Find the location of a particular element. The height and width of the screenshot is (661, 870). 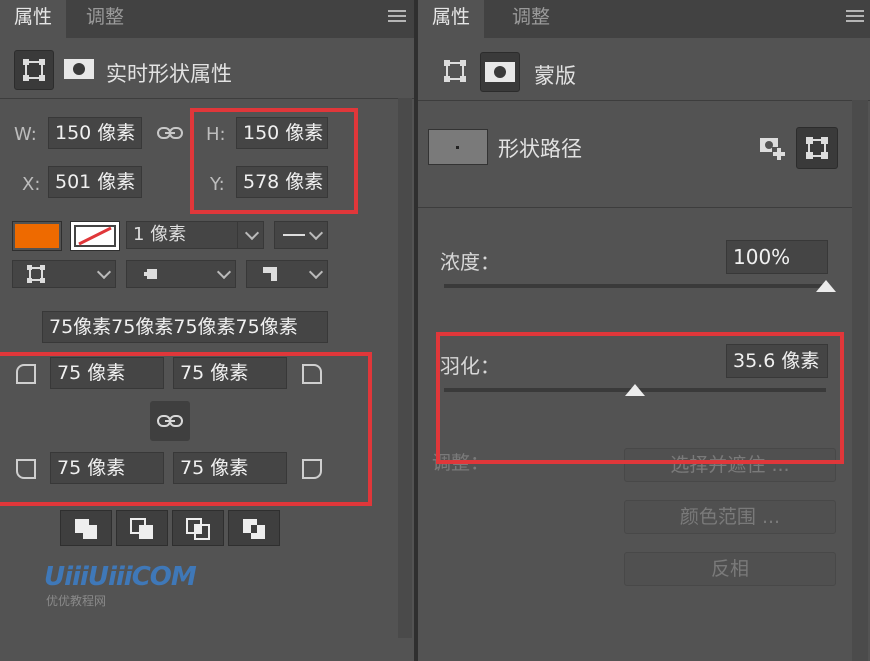

x-field: 501 像素 is located at coordinates (95, 182).